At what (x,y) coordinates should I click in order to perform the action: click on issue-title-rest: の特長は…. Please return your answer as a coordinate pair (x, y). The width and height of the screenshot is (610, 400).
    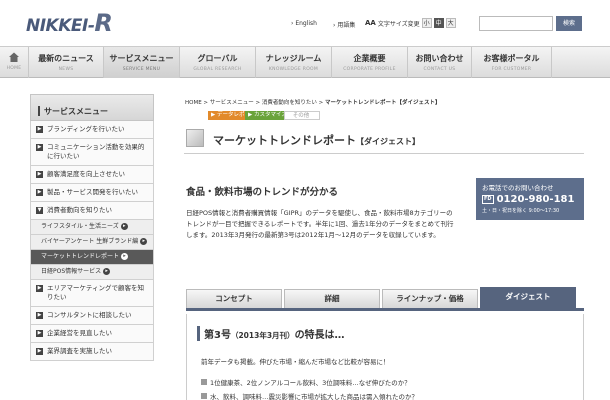
    Looking at the image, I should click on (319, 335).